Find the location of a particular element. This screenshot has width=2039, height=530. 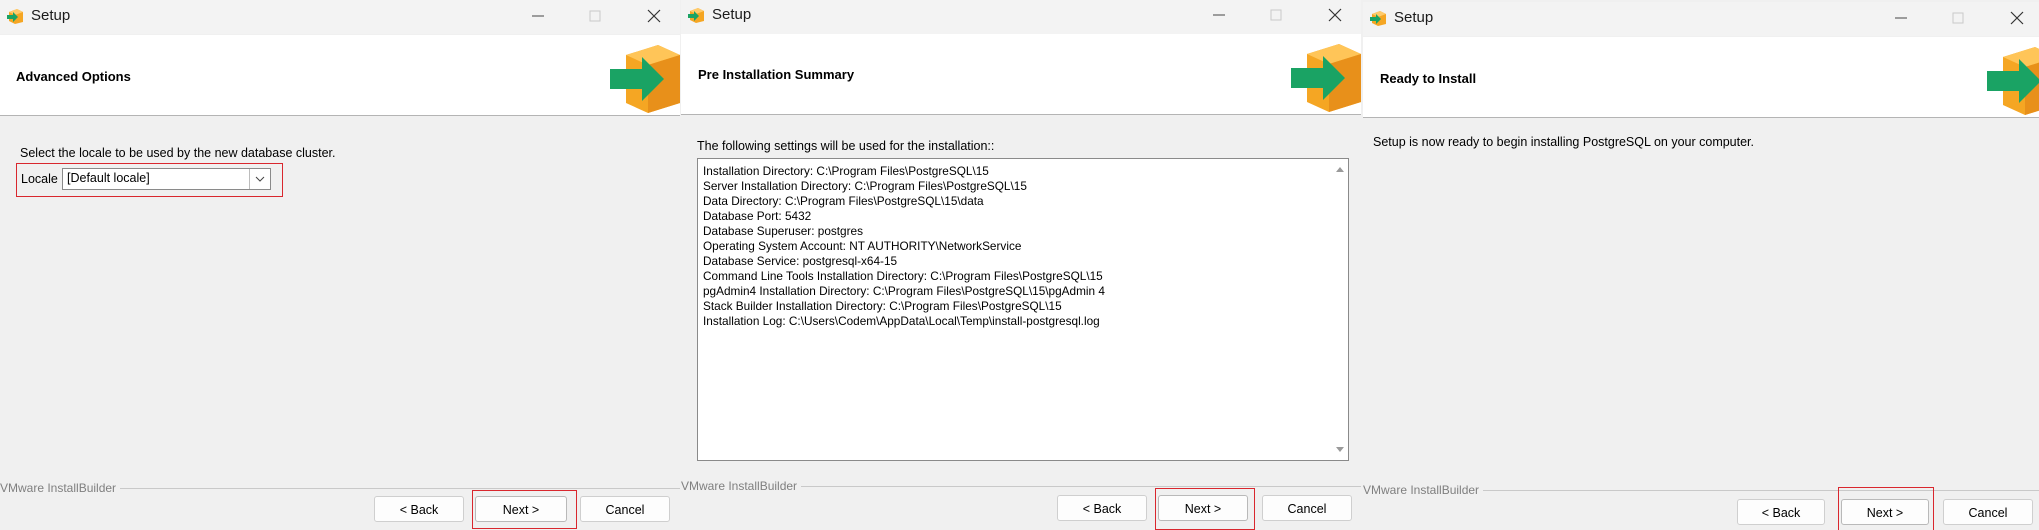

dropdown-button is located at coordinates (259, 179).